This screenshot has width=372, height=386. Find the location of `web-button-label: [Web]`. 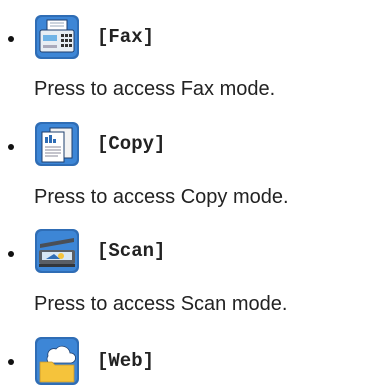

web-button-label: [Web] is located at coordinates (126, 361).